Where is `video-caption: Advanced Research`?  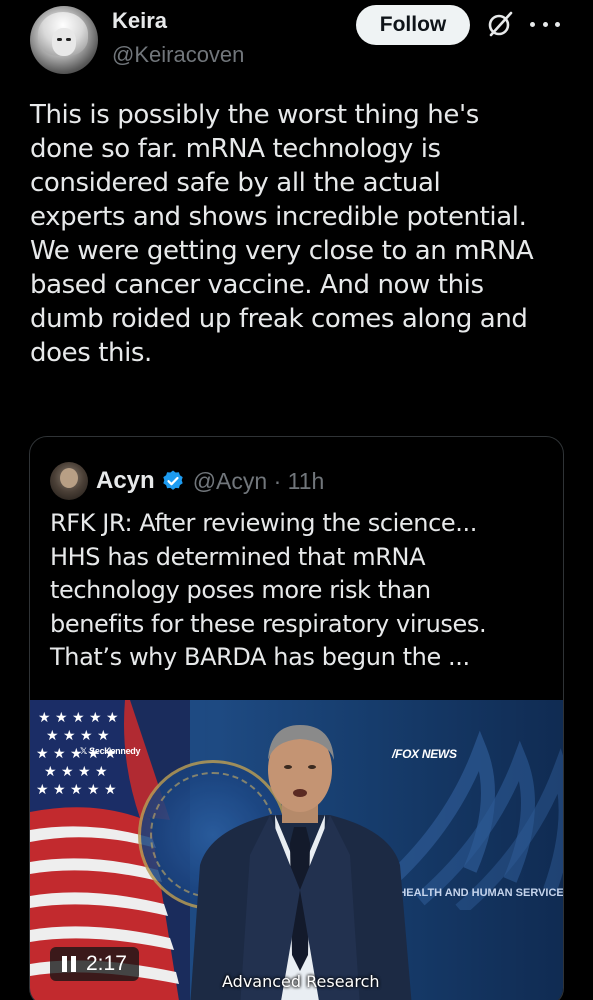
video-caption: Advanced Research is located at coordinates (301, 981).